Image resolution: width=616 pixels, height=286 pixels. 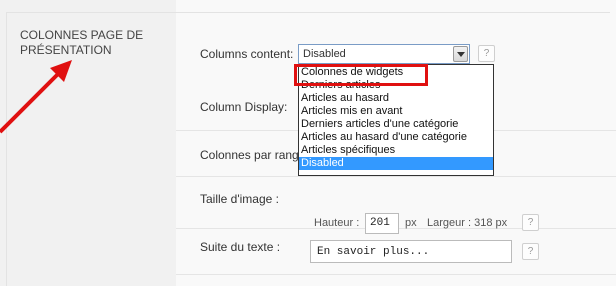 I want to click on taille-image-label: Taille d'image :, so click(x=239, y=199).